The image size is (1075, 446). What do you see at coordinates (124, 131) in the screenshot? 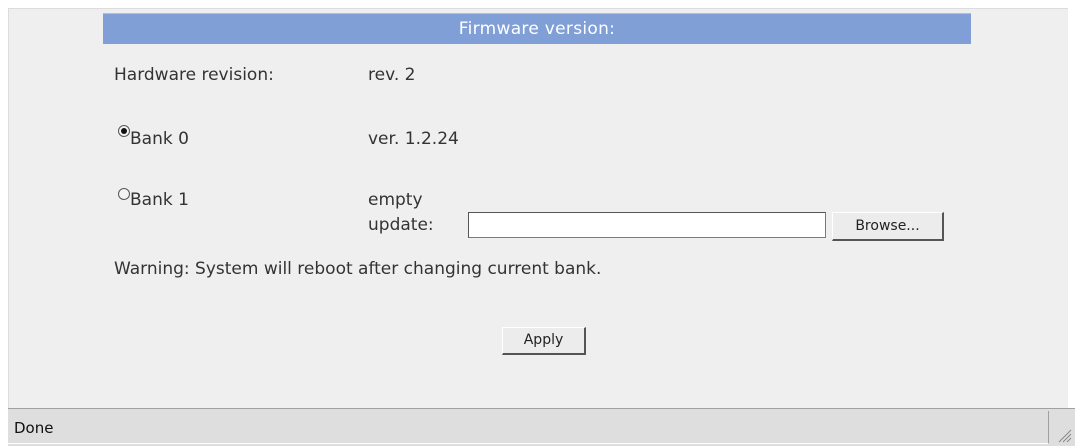
I see `bank0-radio` at bounding box center [124, 131].